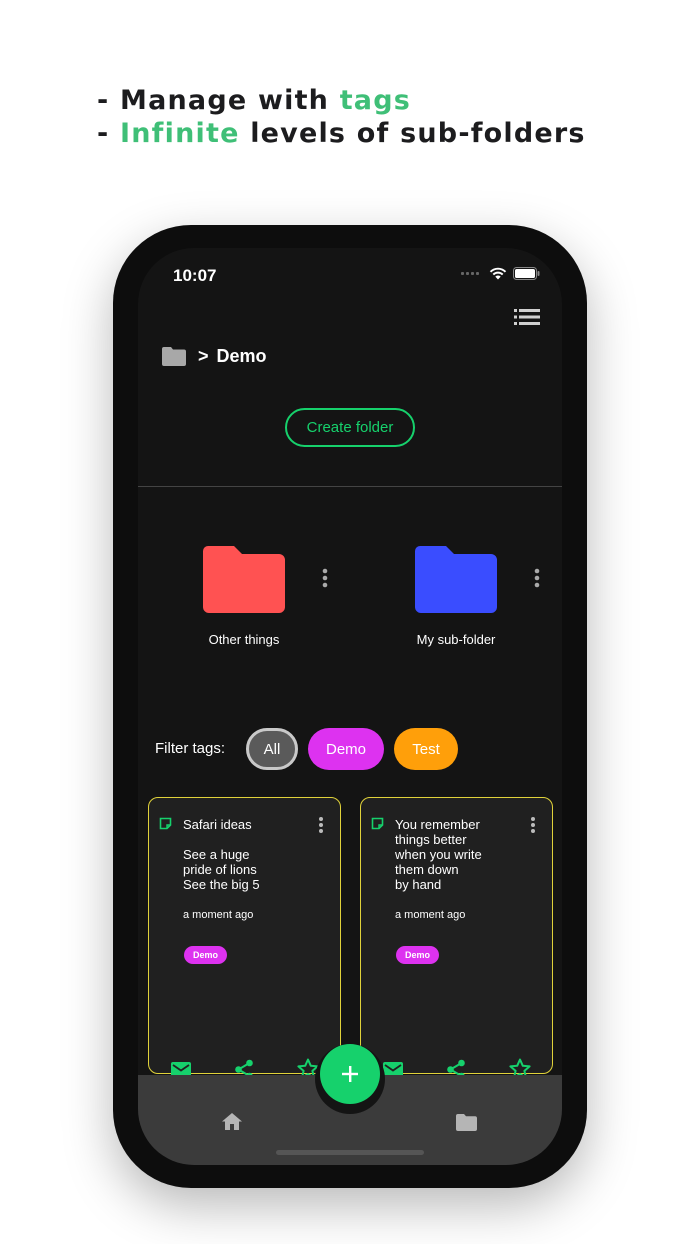  I want to click on divider, so click(350, 486).